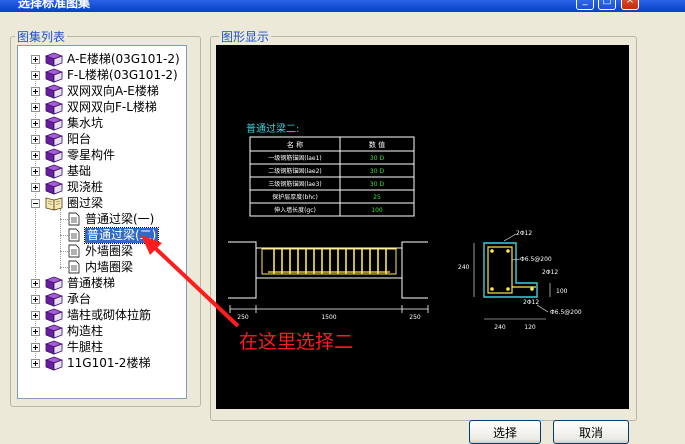  I want to click on section-dim: 240, so click(500, 327).